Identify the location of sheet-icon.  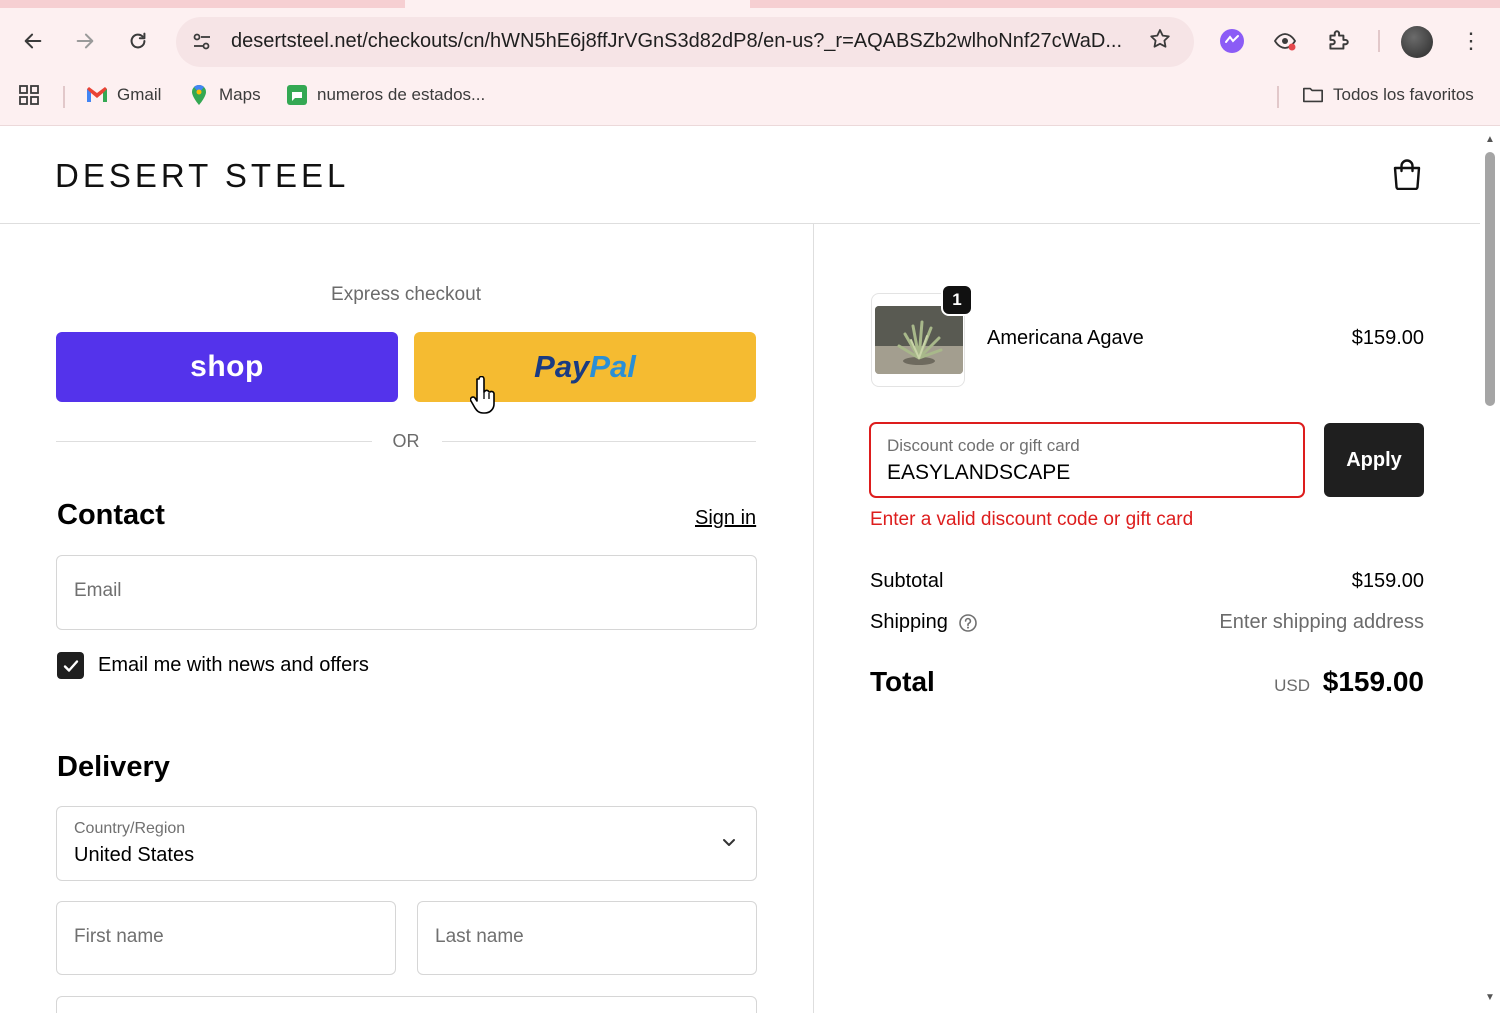
(297, 95).